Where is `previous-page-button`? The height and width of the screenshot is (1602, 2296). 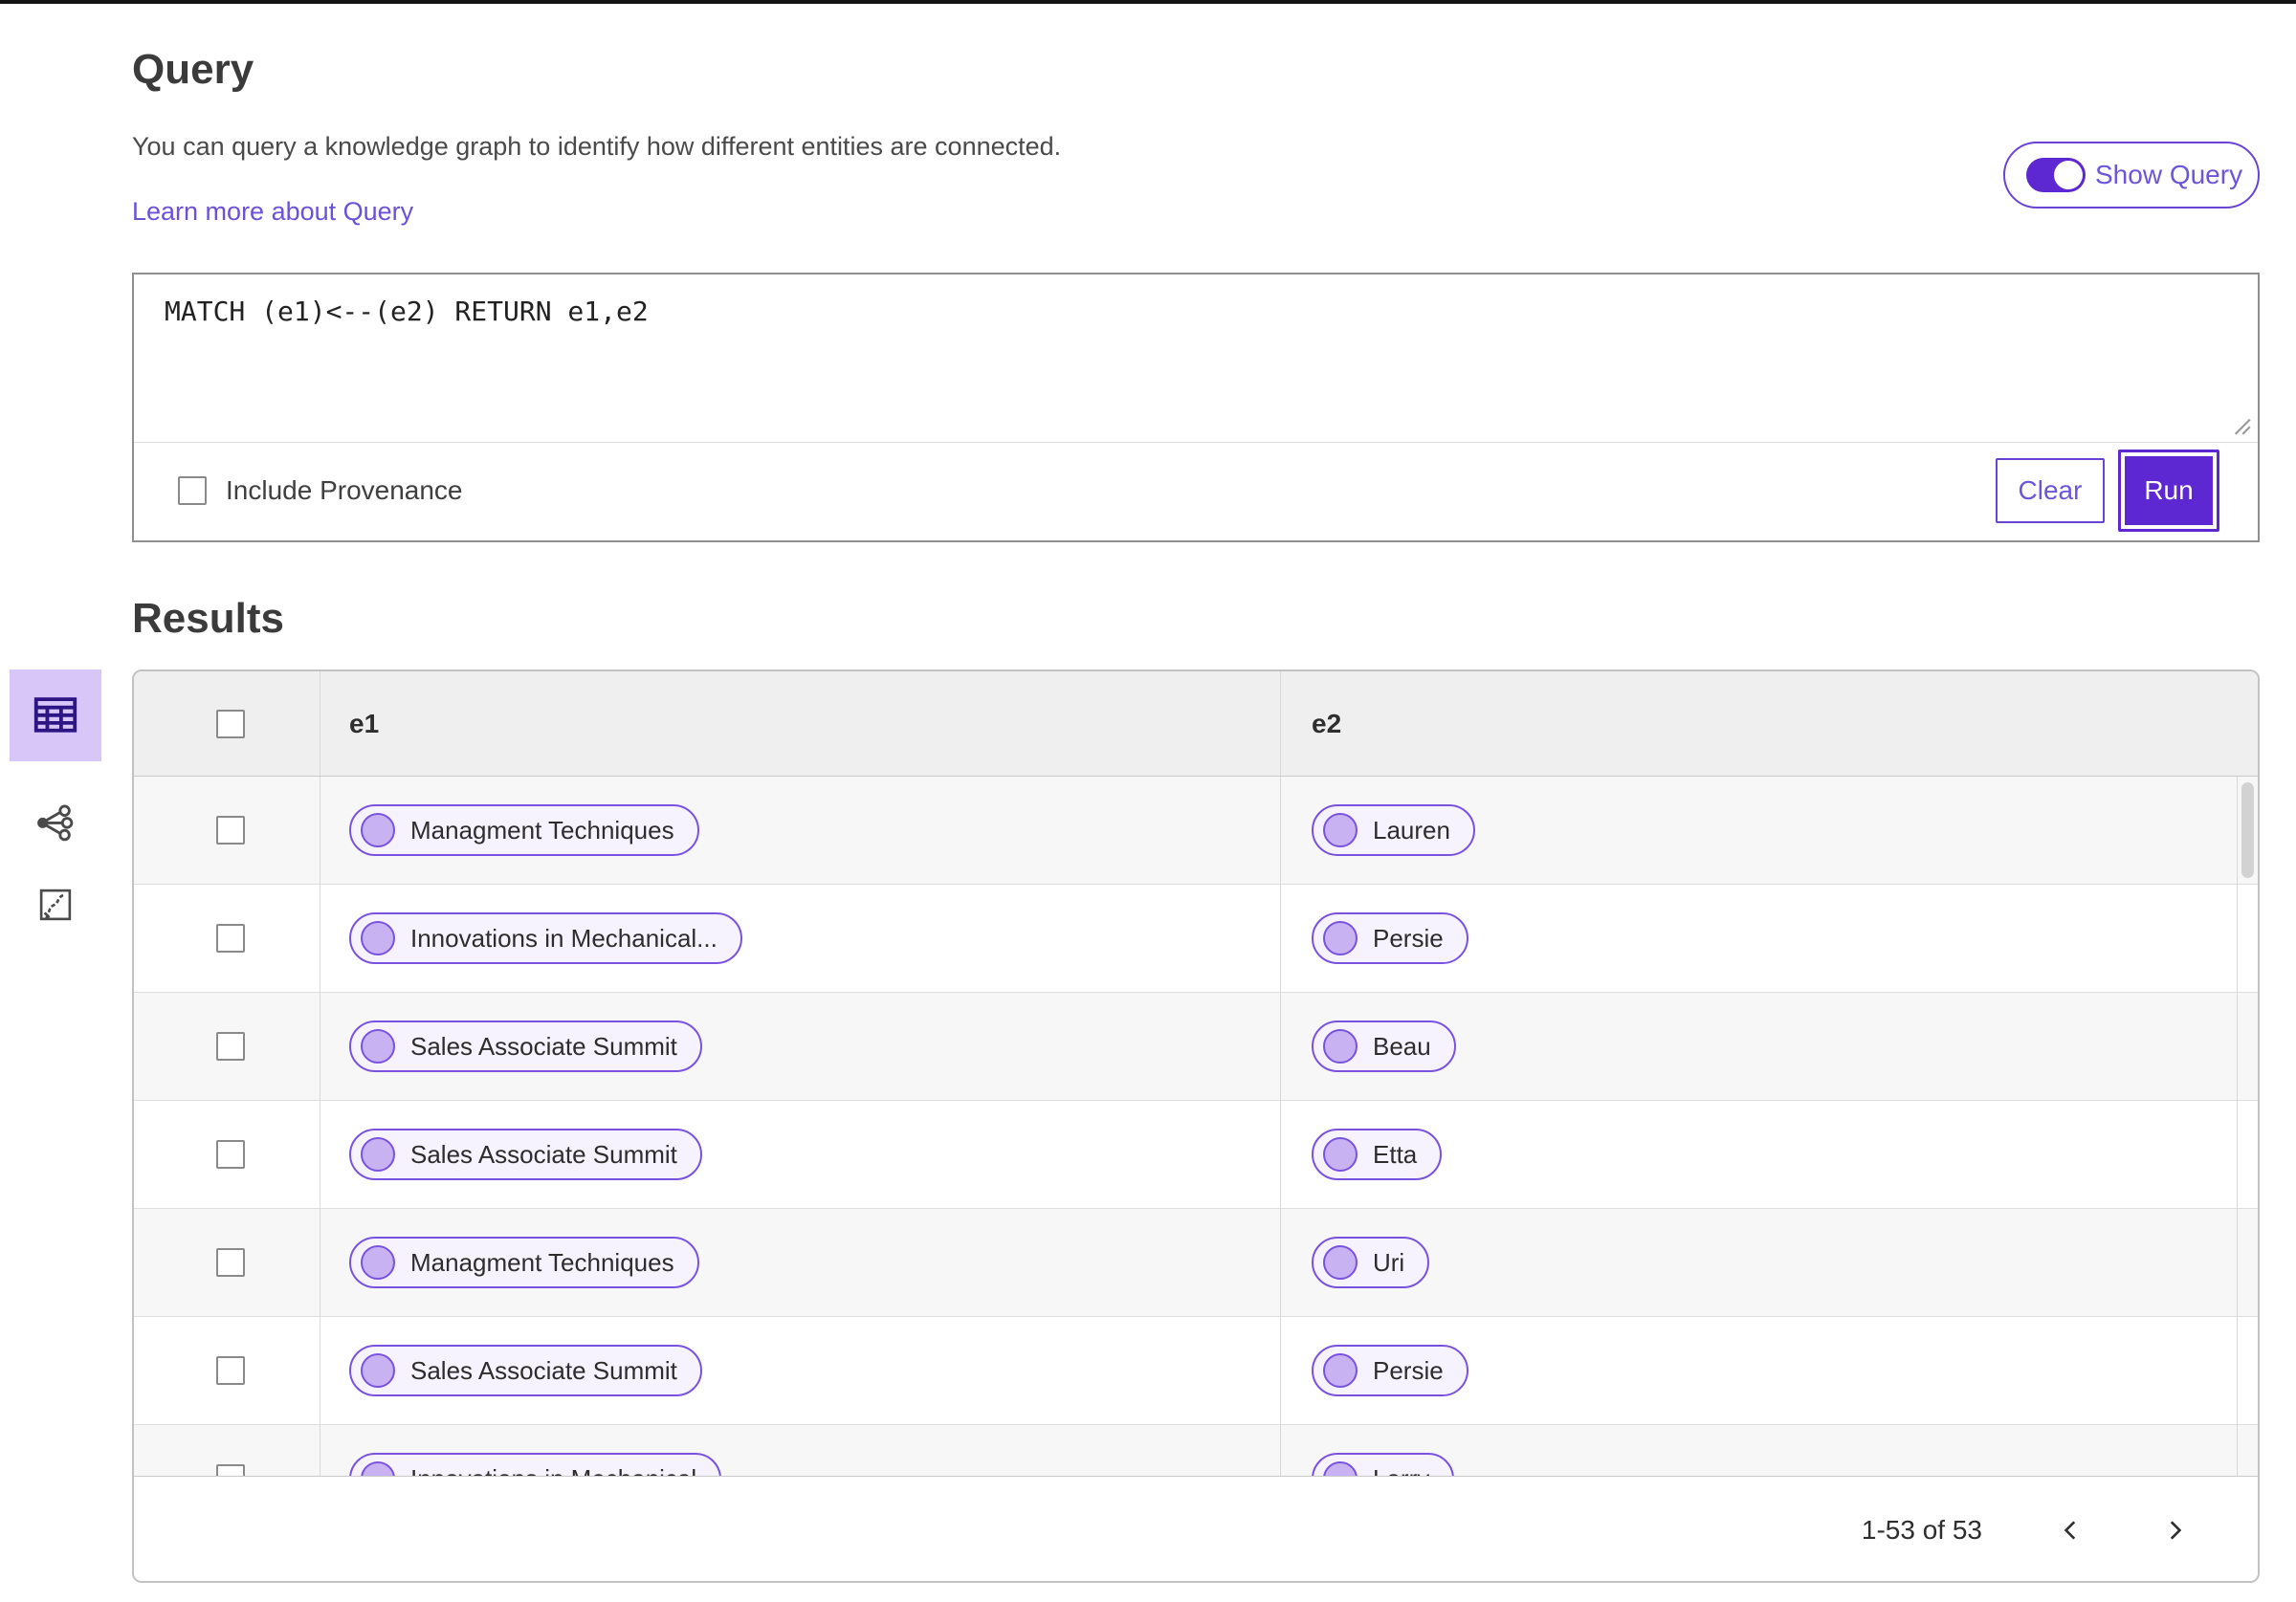 previous-page-button is located at coordinates (2071, 1530).